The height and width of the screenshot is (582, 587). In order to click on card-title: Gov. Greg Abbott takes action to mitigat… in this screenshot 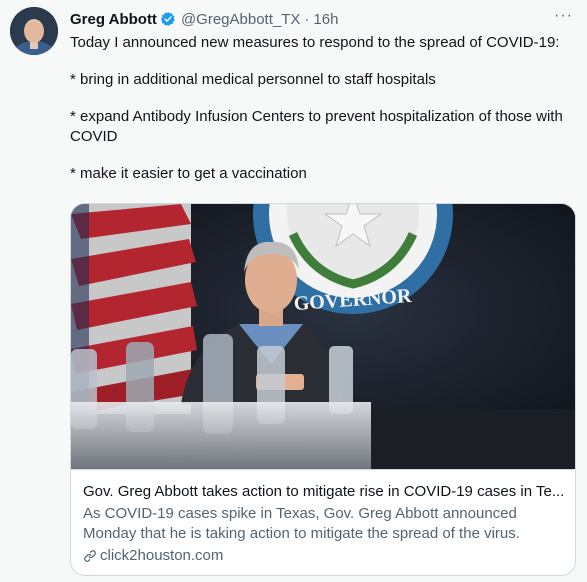, I will do `click(324, 492)`.